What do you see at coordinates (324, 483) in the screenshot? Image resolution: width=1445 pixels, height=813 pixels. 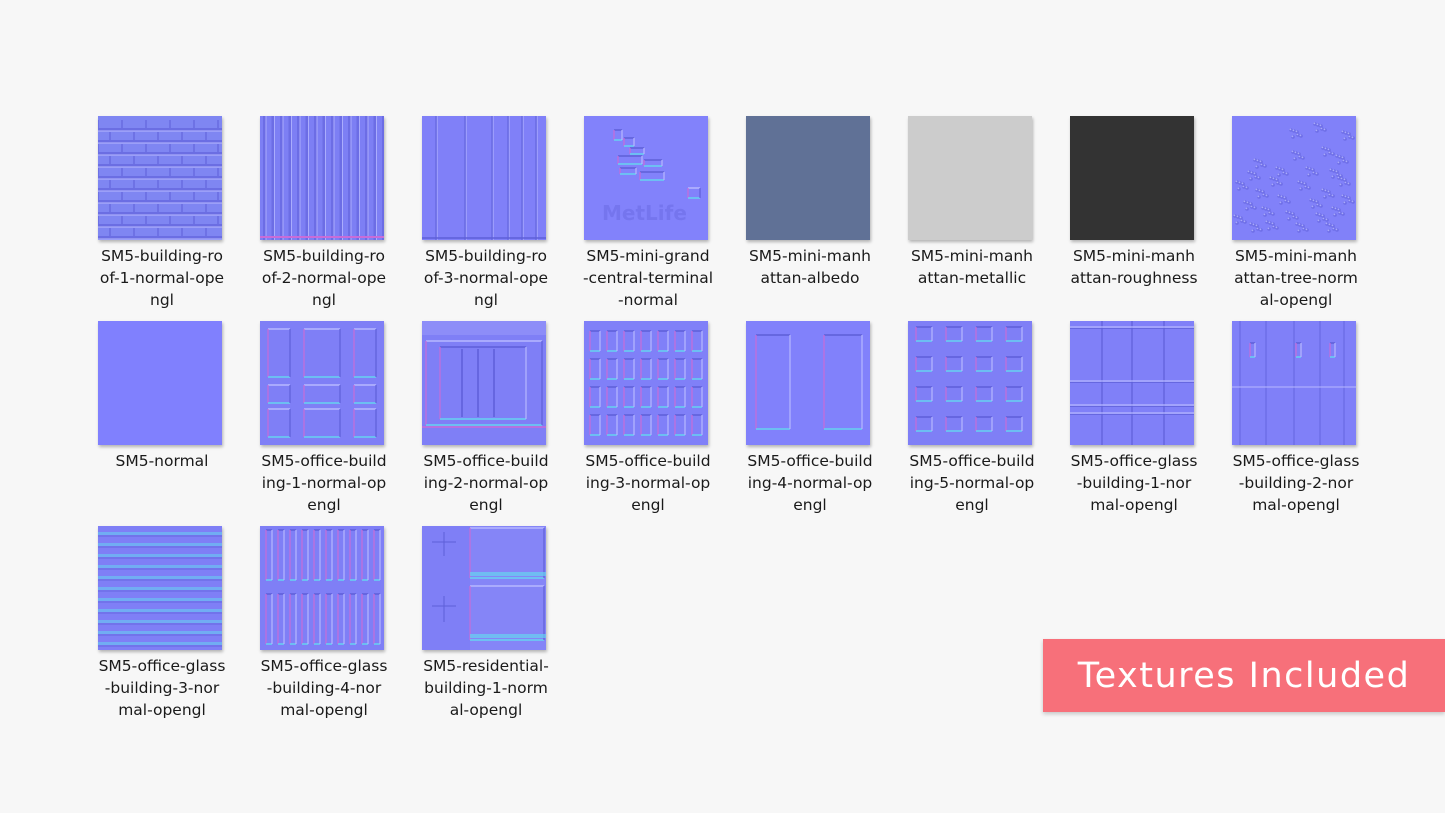 I see `texture-filename: SM5-office-build ing-1-normal-op engl` at bounding box center [324, 483].